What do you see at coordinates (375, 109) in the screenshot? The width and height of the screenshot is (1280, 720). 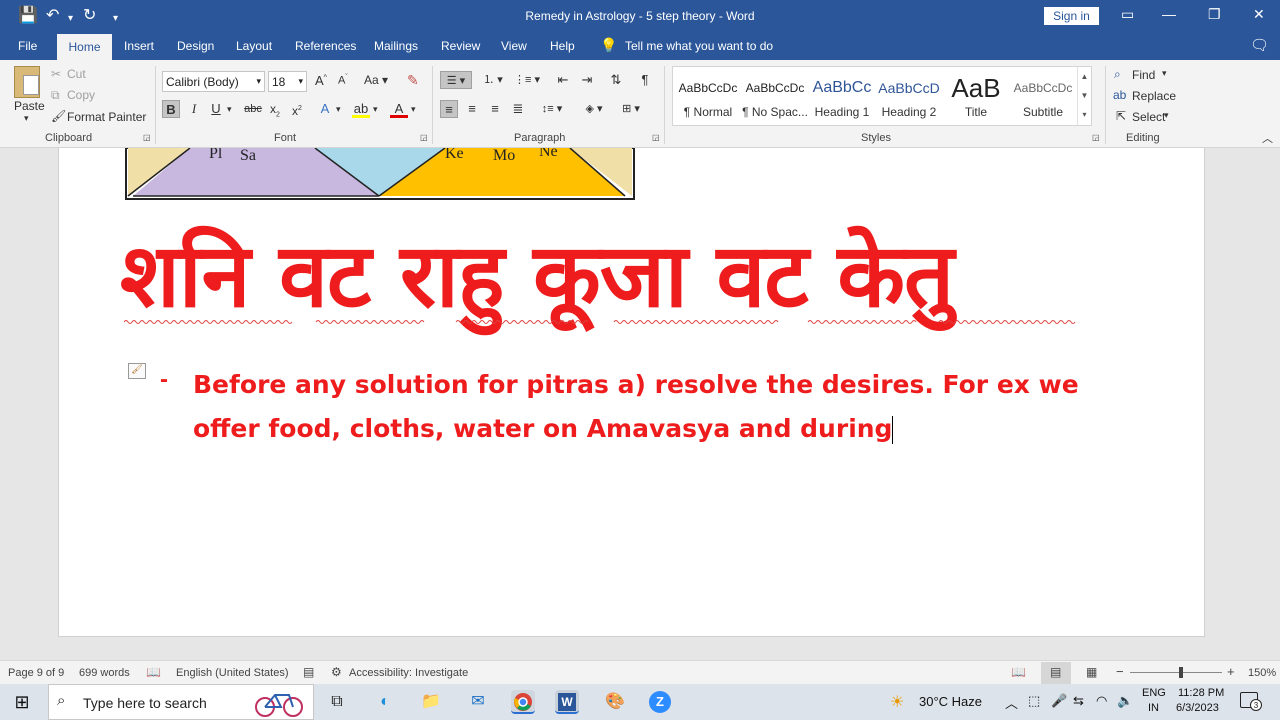 I see `highlight-dropdown-icon: ▾` at bounding box center [375, 109].